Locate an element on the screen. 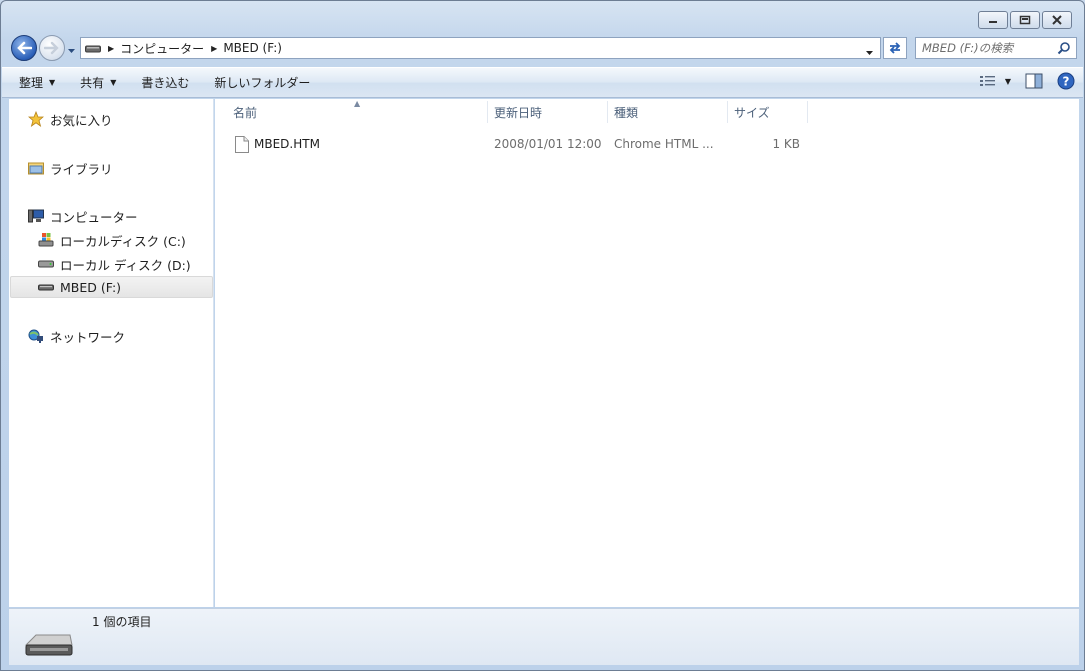  star-icon is located at coordinates (36, 119).